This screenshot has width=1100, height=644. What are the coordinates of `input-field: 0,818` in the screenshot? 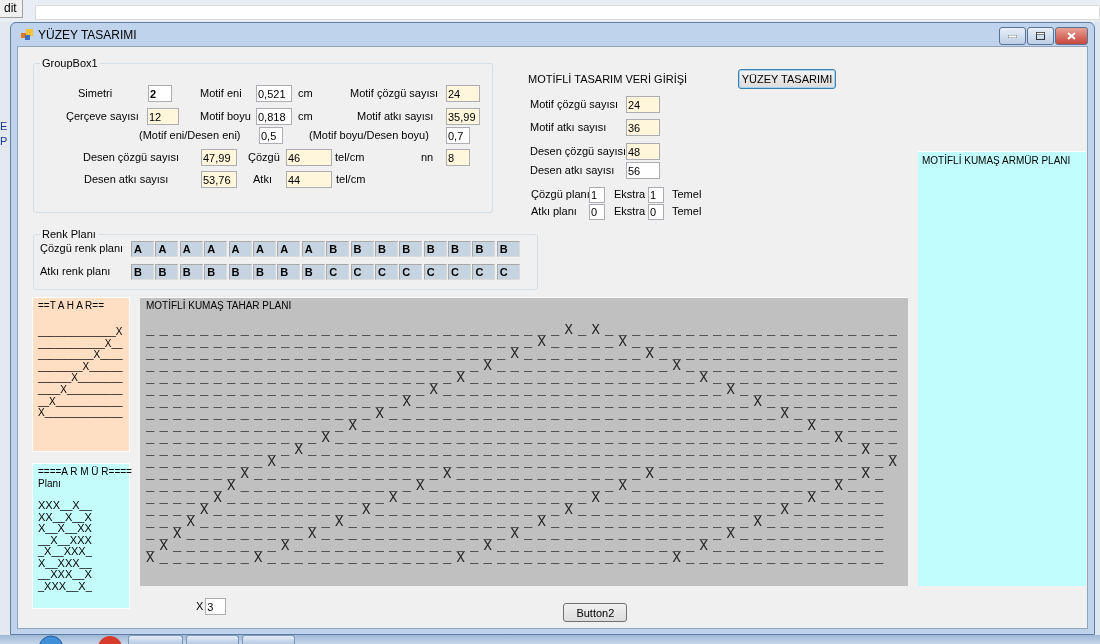 It's located at (274, 116).